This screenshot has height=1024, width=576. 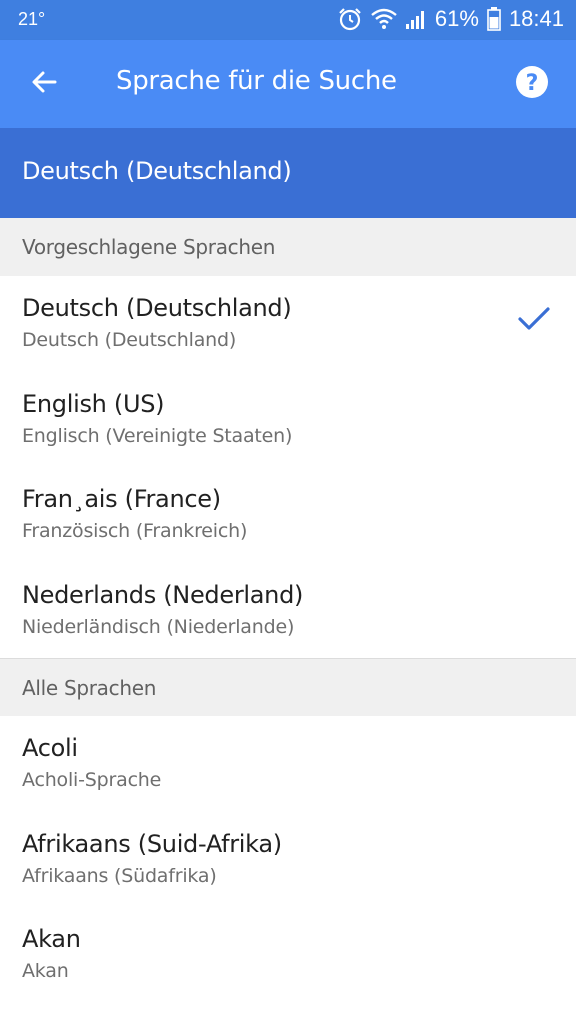 I want to click on signal-icon, so click(x=416, y=19).